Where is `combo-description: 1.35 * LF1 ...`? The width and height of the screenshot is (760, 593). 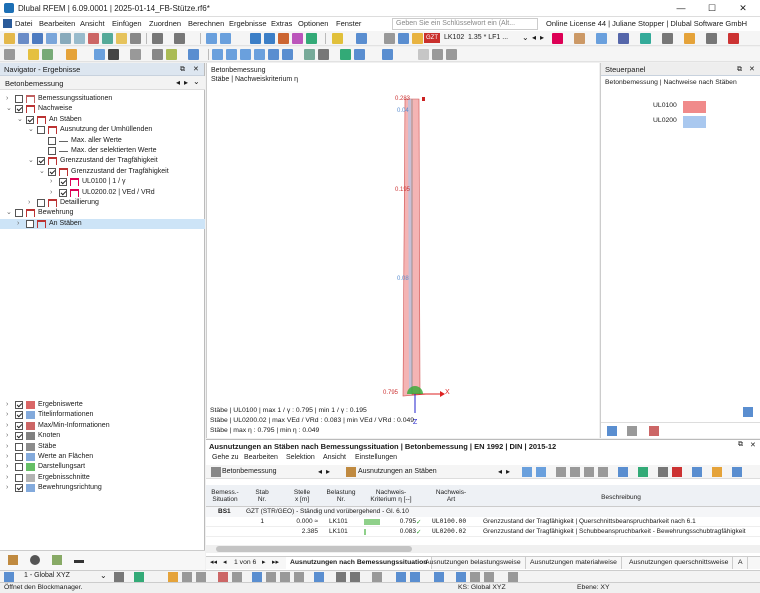 combo-description: 1.35 * LF1 ... is located at coordinates (488, 37).